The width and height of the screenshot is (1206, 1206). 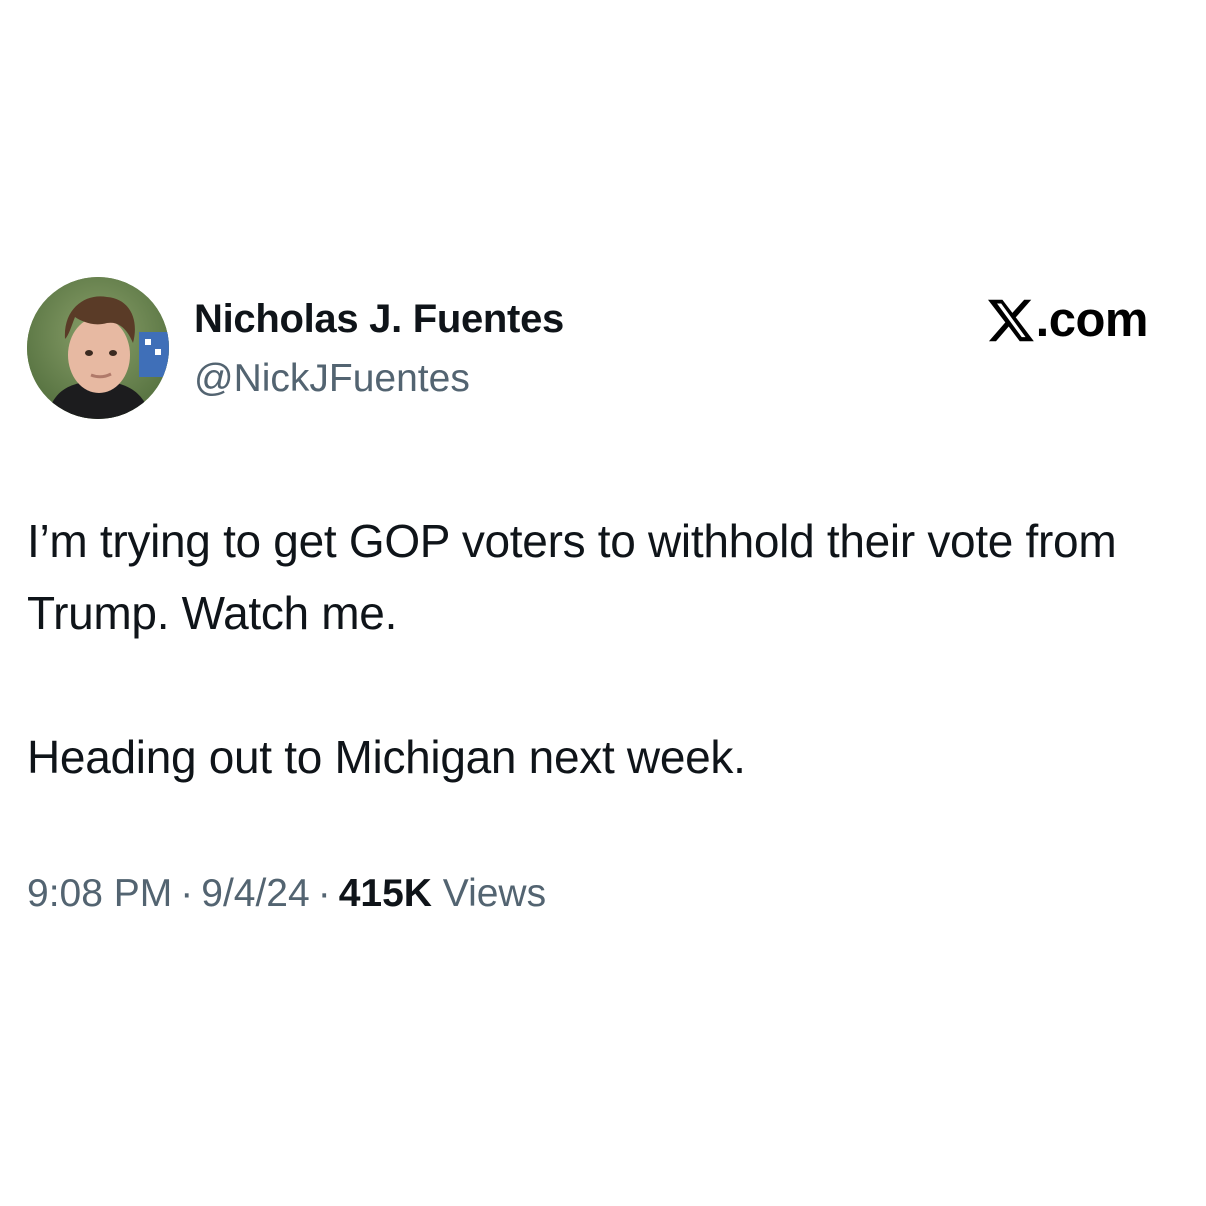 What do you see at coordinates (255, 893) in the screenshot?
I see `tweet-date: 9/4/24` at bounding box center [255, 893].